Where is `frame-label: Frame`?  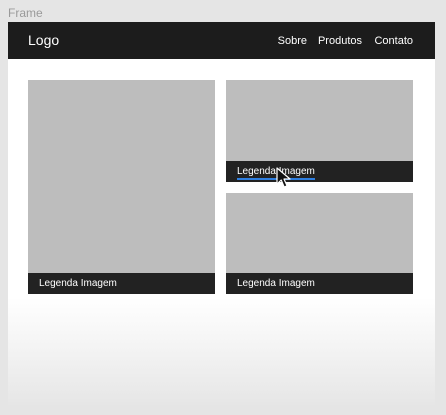
frame-label: Frame is located at coordinates (25, 13).